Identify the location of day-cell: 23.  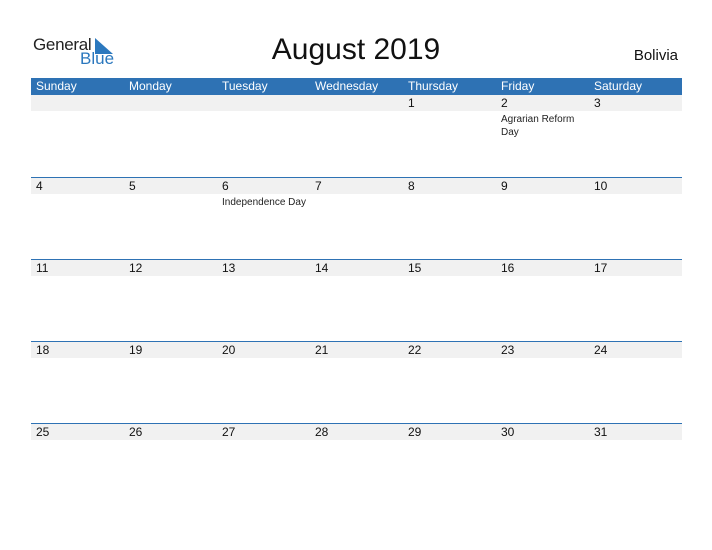
(542, 382).